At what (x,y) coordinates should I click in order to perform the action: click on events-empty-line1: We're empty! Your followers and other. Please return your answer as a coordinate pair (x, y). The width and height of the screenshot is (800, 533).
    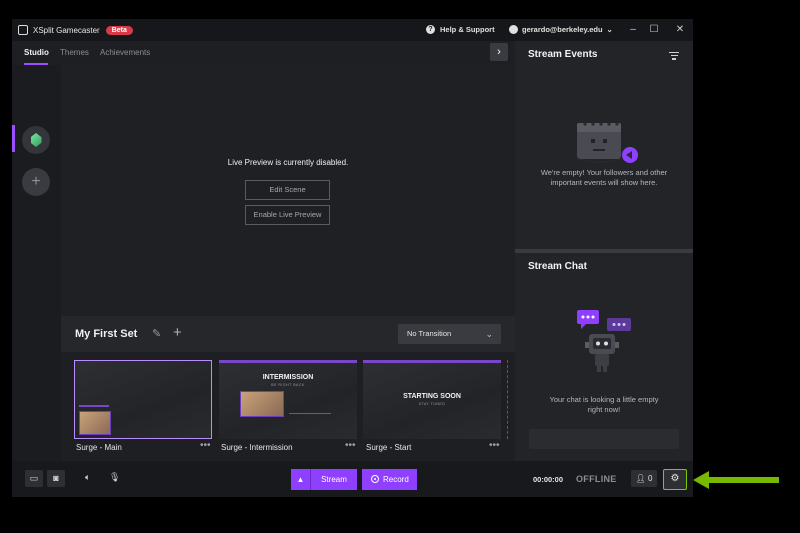
    Looking at the image, I should click on (604, 172).